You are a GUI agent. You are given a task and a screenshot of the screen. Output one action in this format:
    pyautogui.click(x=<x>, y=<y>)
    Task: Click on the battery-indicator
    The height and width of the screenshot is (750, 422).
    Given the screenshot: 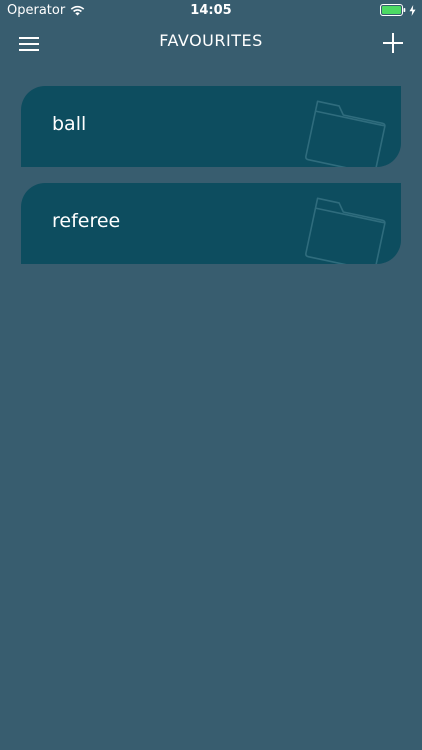 What is the action you would take?
    pyautogui.click(x=398, y=10)
    